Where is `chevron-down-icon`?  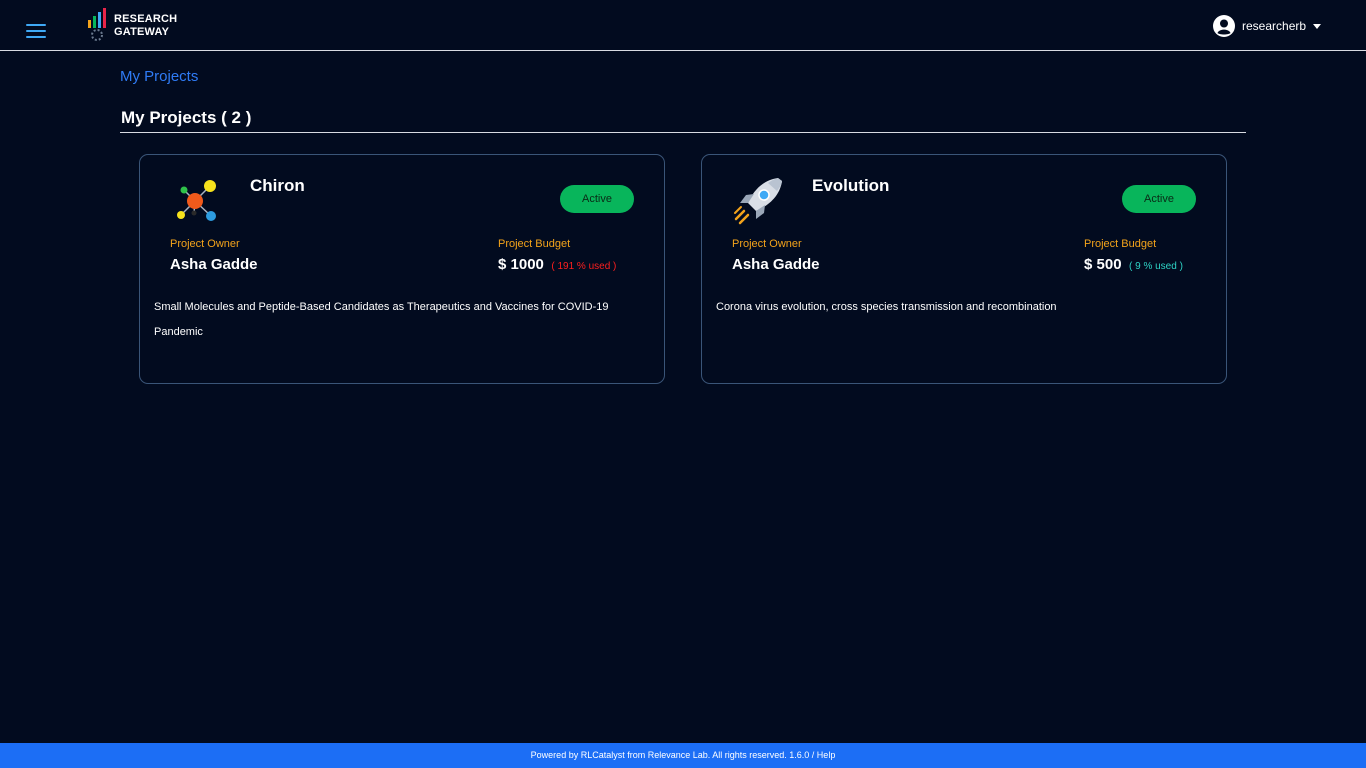
chevron-down-icon is located at coordinates (1317, 26).